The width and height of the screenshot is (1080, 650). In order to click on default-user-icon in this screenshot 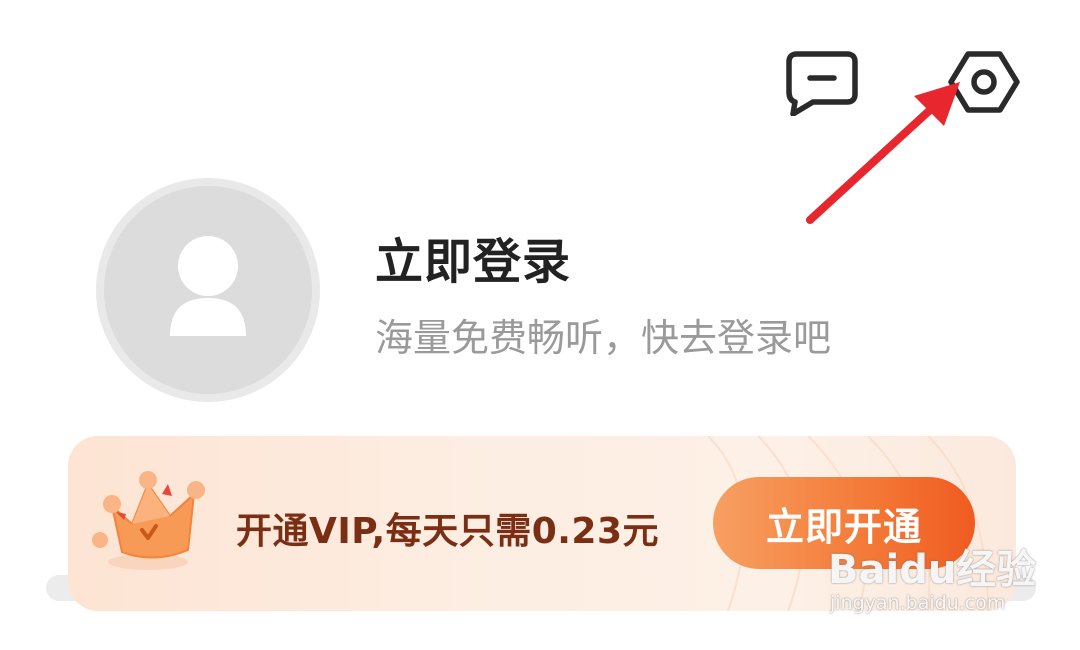, I will do `click(208, 286)`.